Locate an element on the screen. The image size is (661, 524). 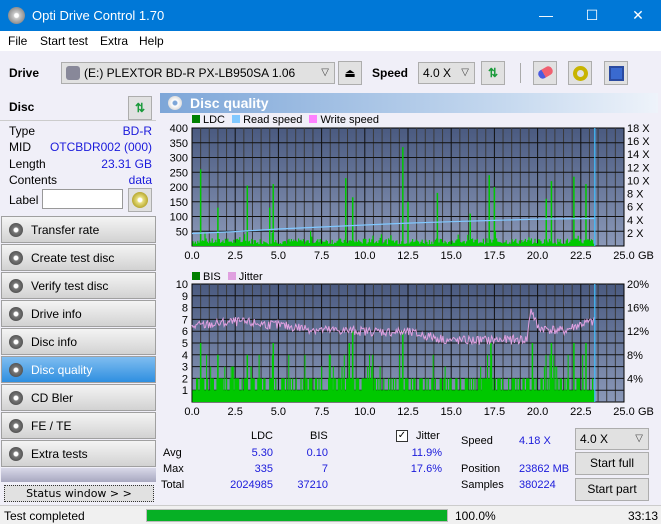
progress-bar is located at coordinates (297, 515).